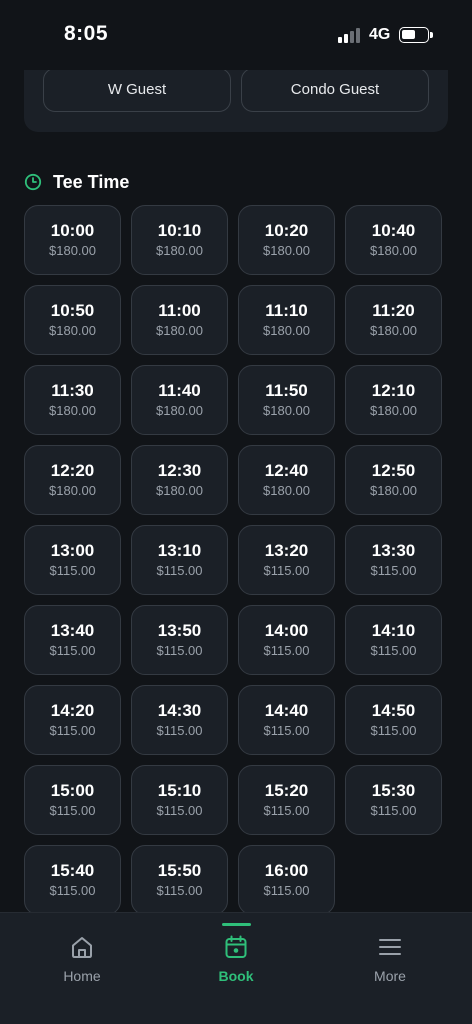 The height and width of the screenshot is (1024, 472). I want to click on tee-time-slot: 13:10 $115.00, so click(179, 560).